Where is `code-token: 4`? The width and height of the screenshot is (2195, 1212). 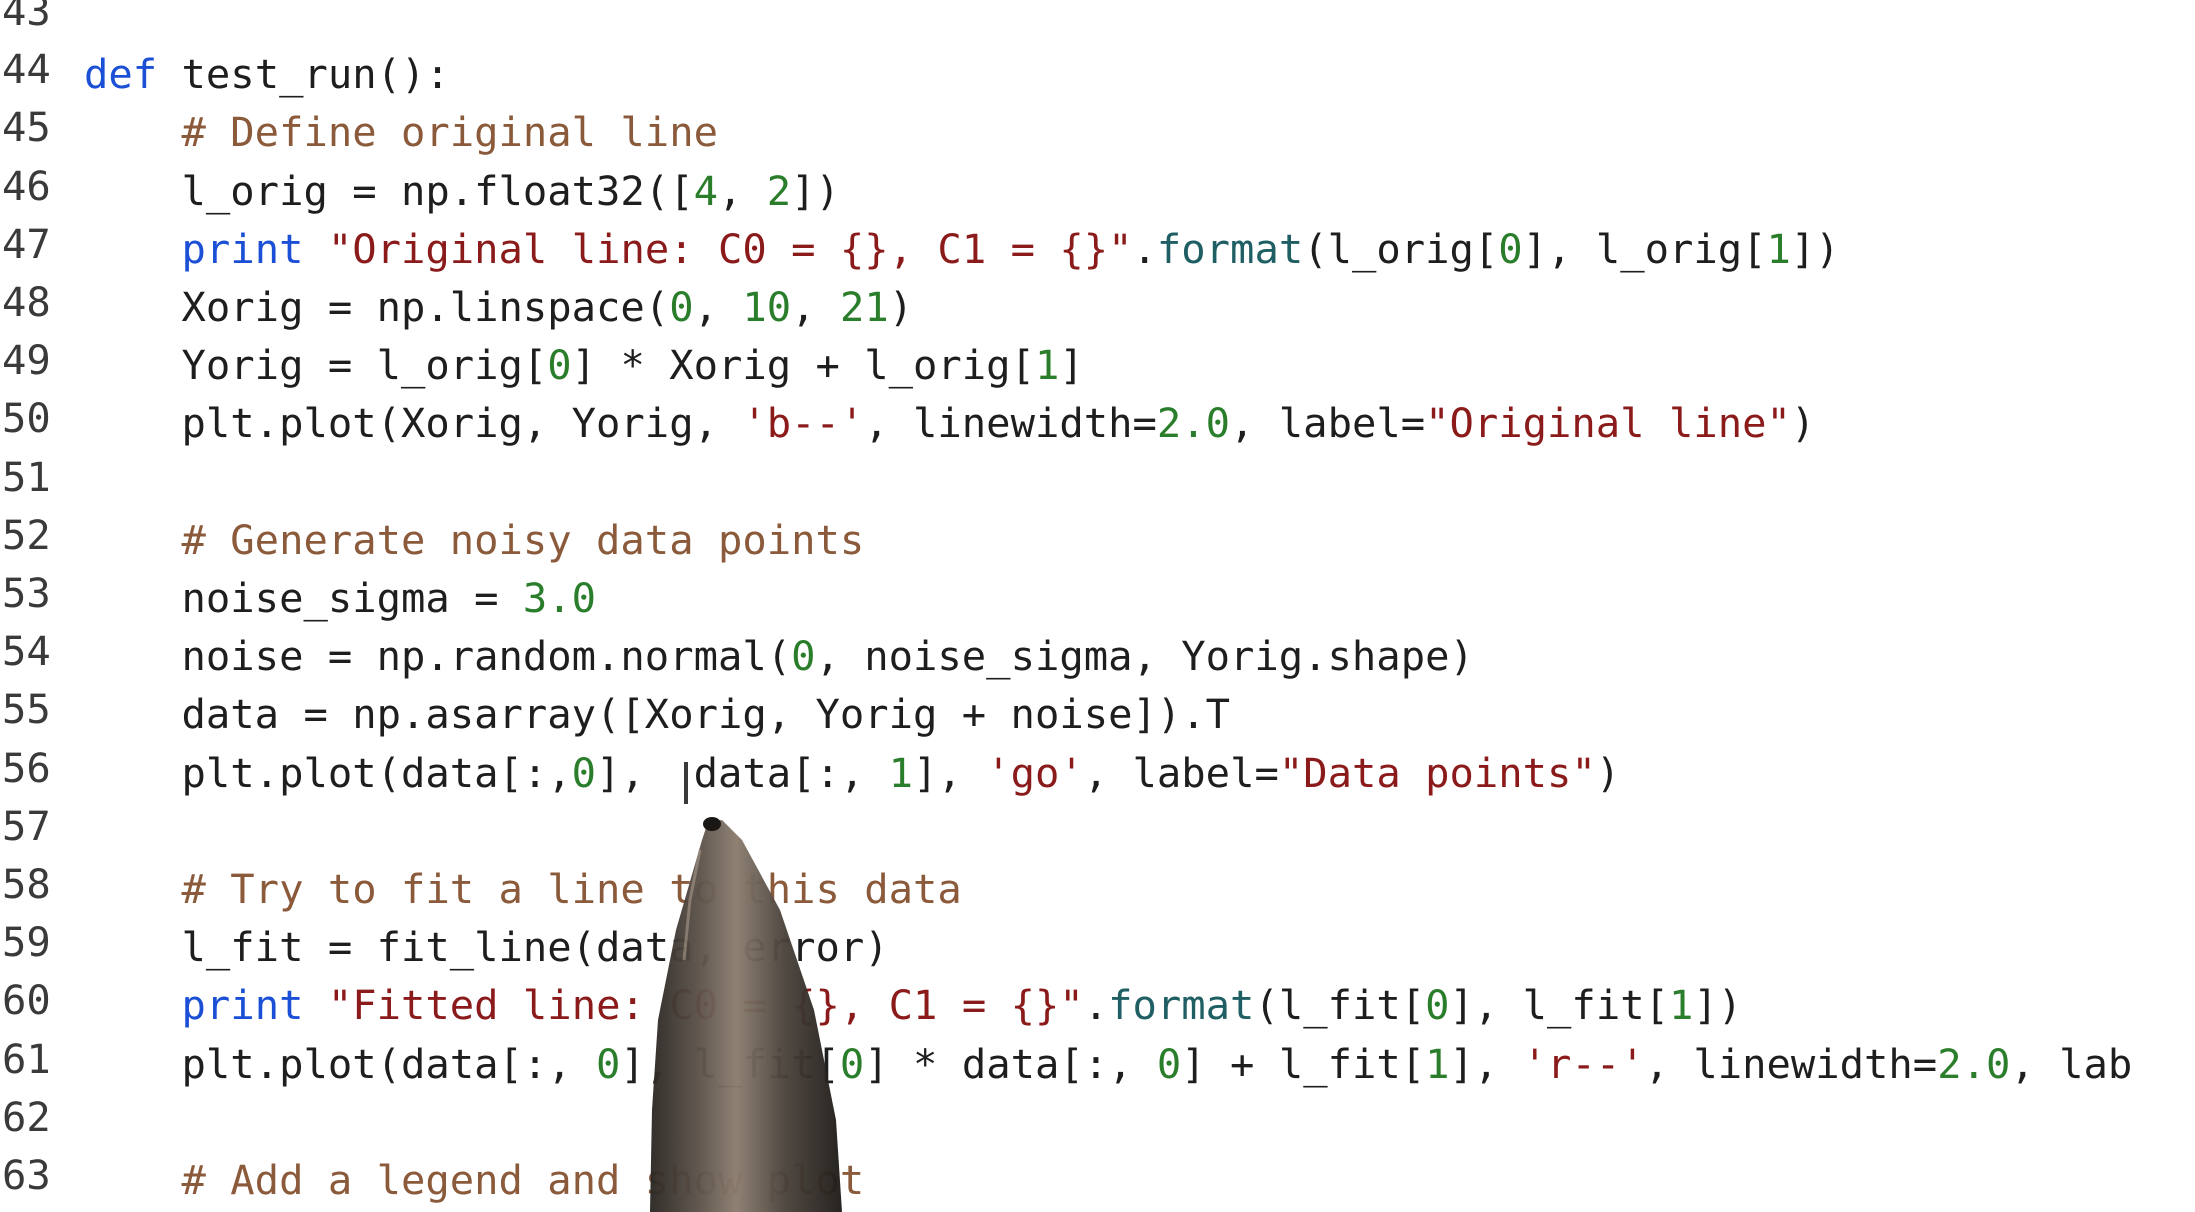
code-token: 4 is located at coordinates (705, 190).